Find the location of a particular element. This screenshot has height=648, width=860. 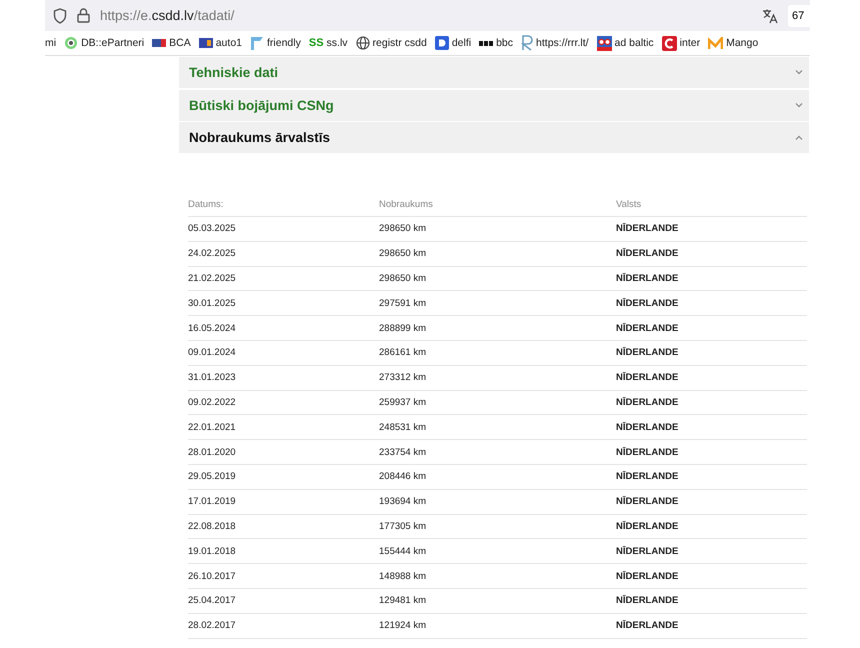

bookmark-link: bbc is located at coordinates (505, 43).